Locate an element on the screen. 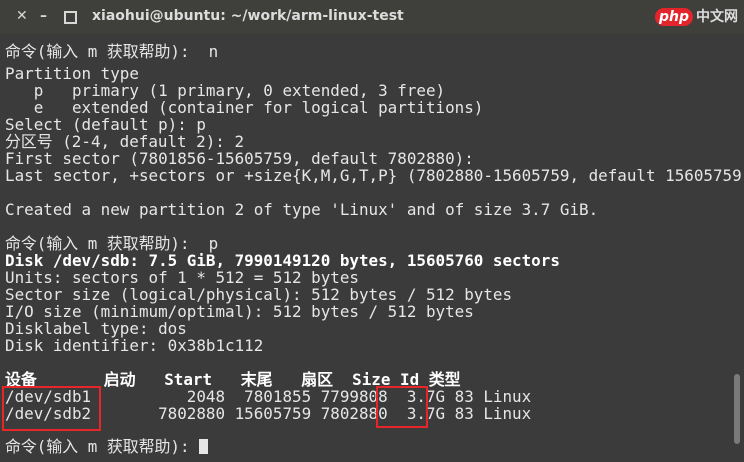 This screenshot has height=462, width=744. text-cursor is located at coordinates (204, 446).